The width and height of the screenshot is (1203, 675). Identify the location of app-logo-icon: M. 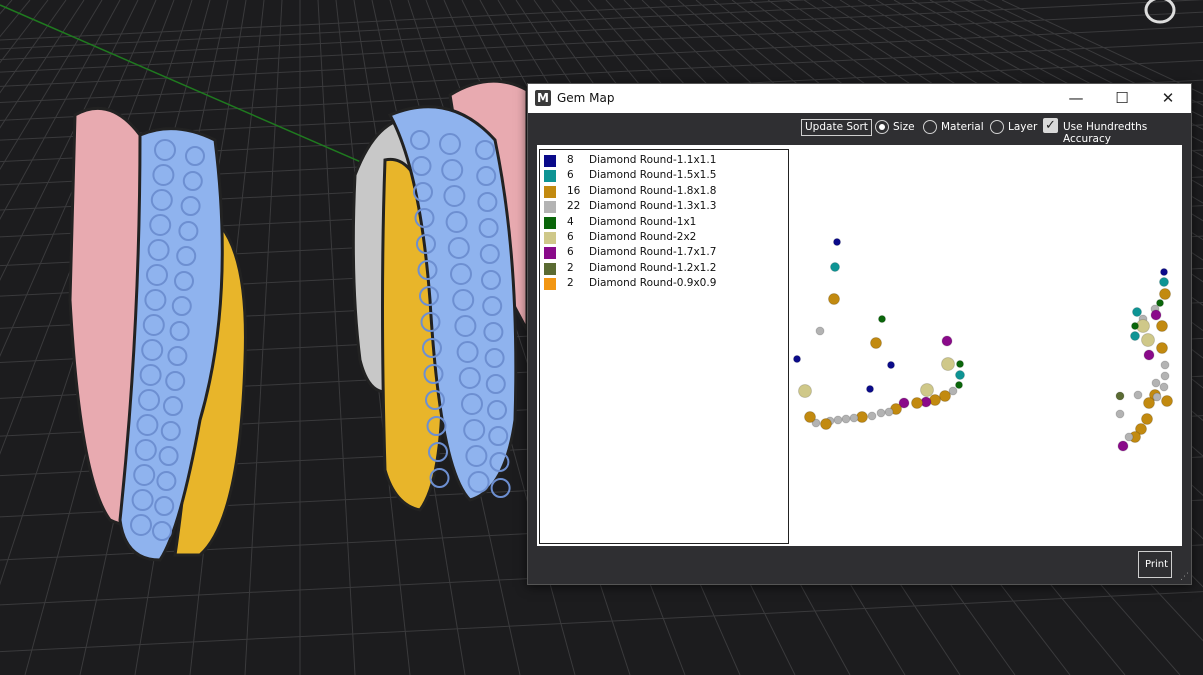
(543, 98).